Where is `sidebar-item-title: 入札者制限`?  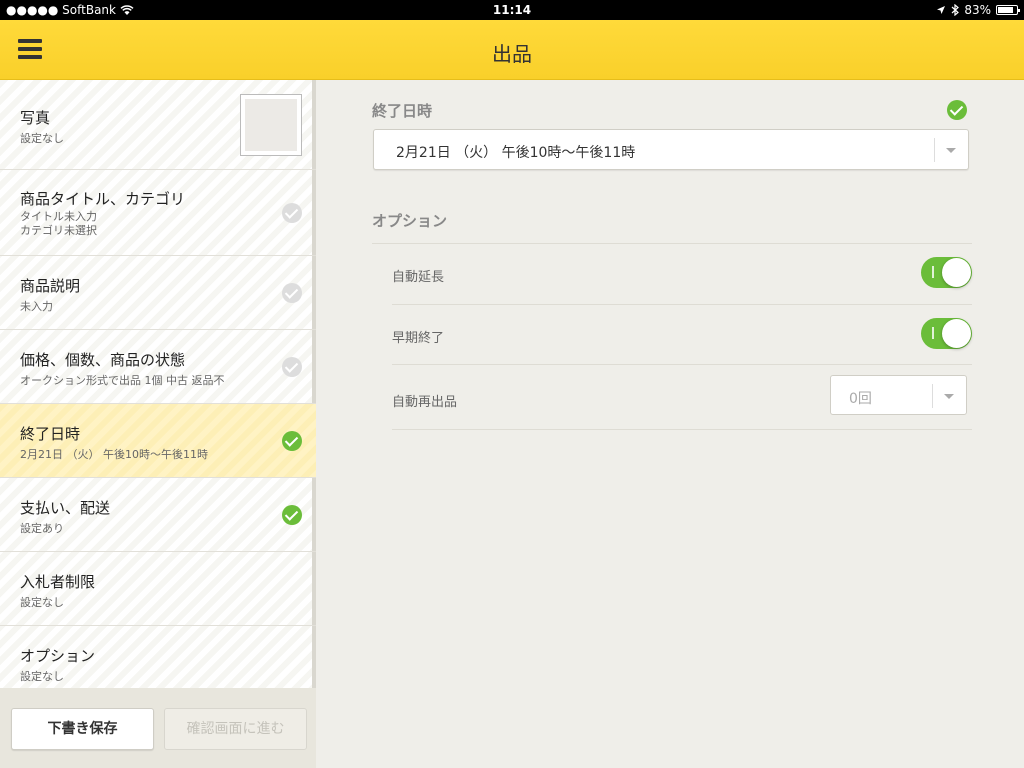
sidebar-item-title: 入札者制限 is located at coordinates (58, 582).